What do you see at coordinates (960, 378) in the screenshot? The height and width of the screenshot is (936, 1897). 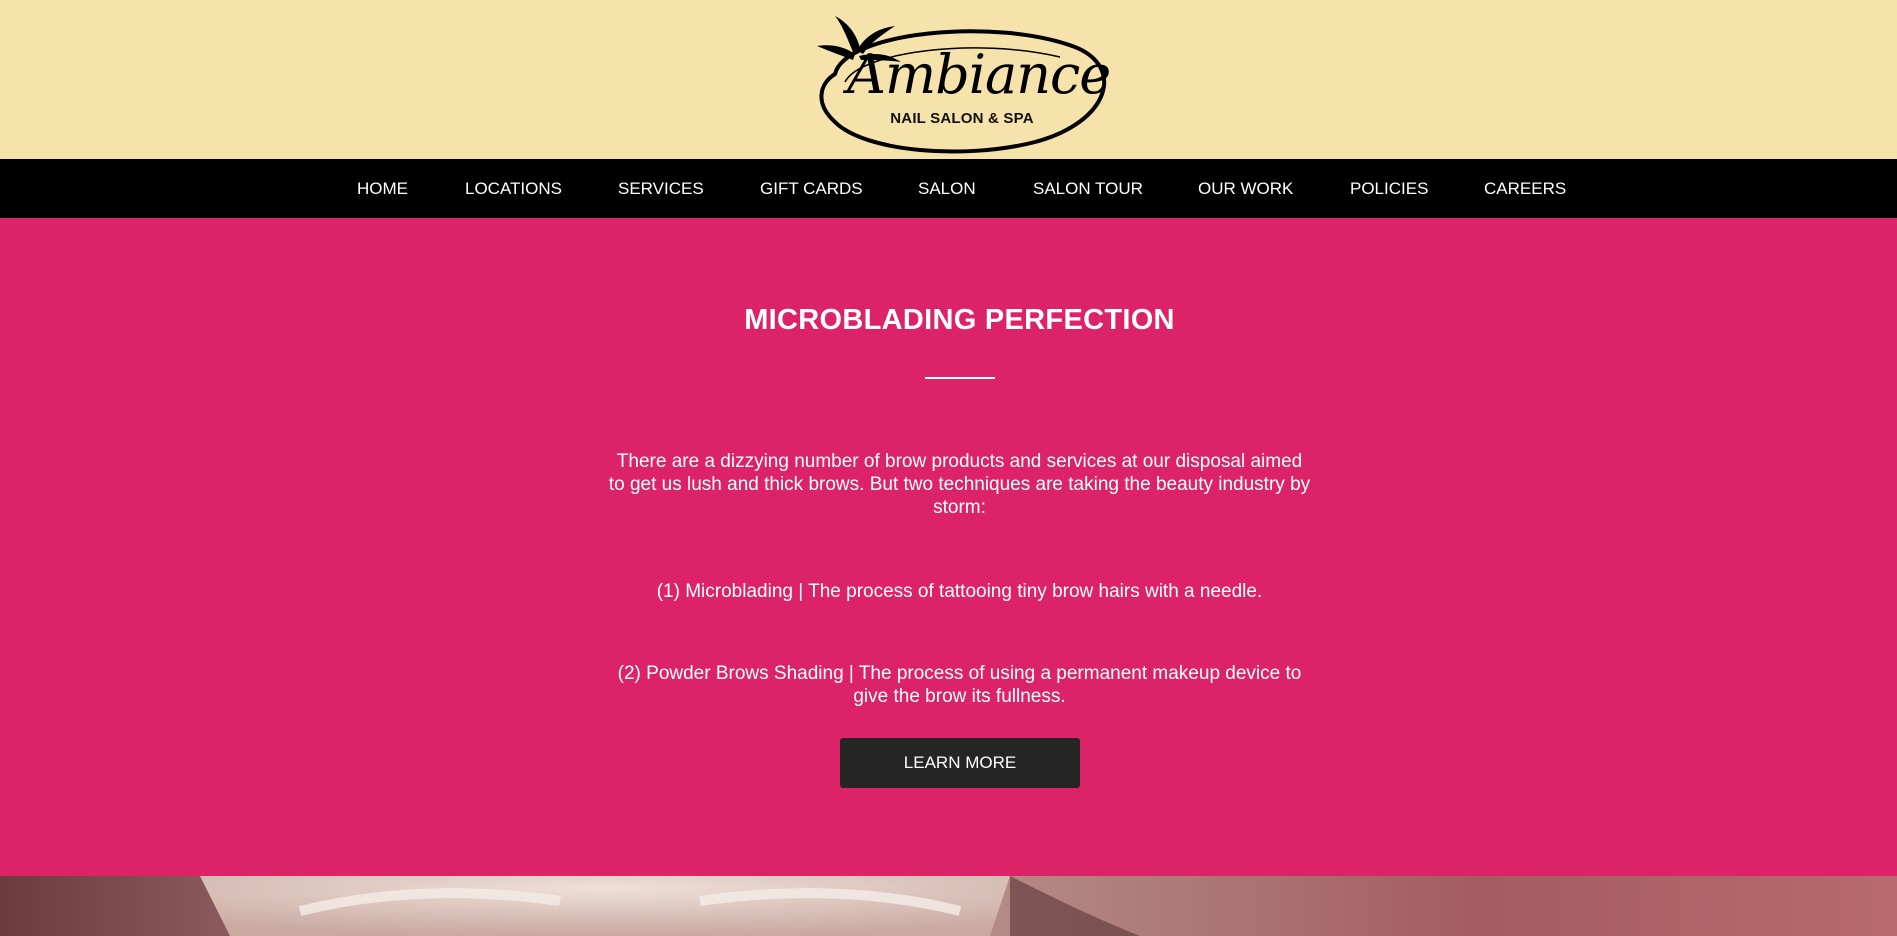 I see `title-divider` at bounding box center [960, 378].